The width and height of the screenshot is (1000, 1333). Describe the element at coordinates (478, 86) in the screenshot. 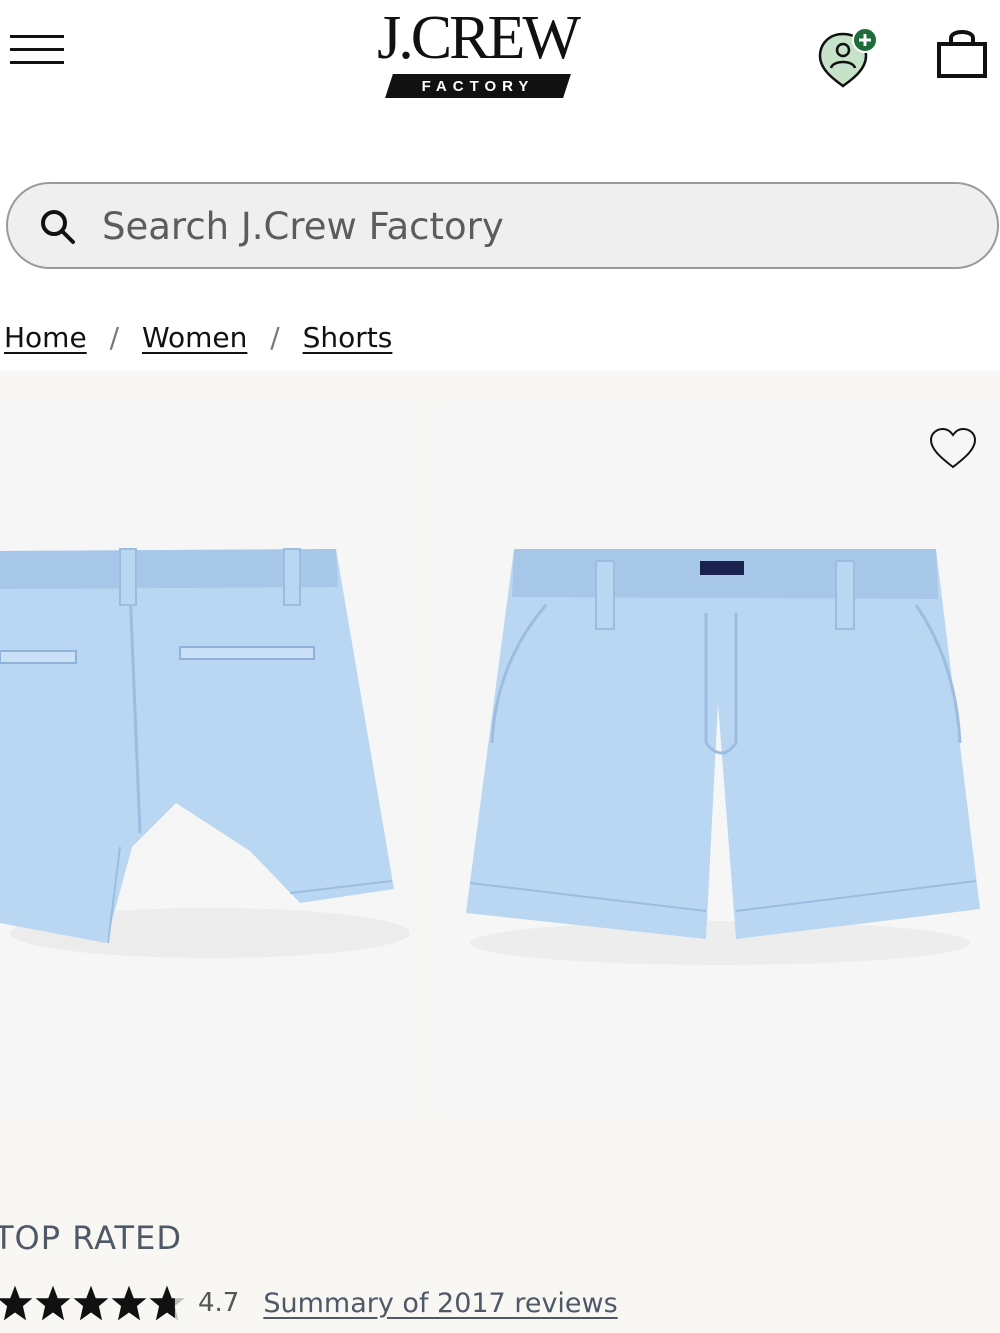

I see `logo-subtitle: FACTORY` at that location.